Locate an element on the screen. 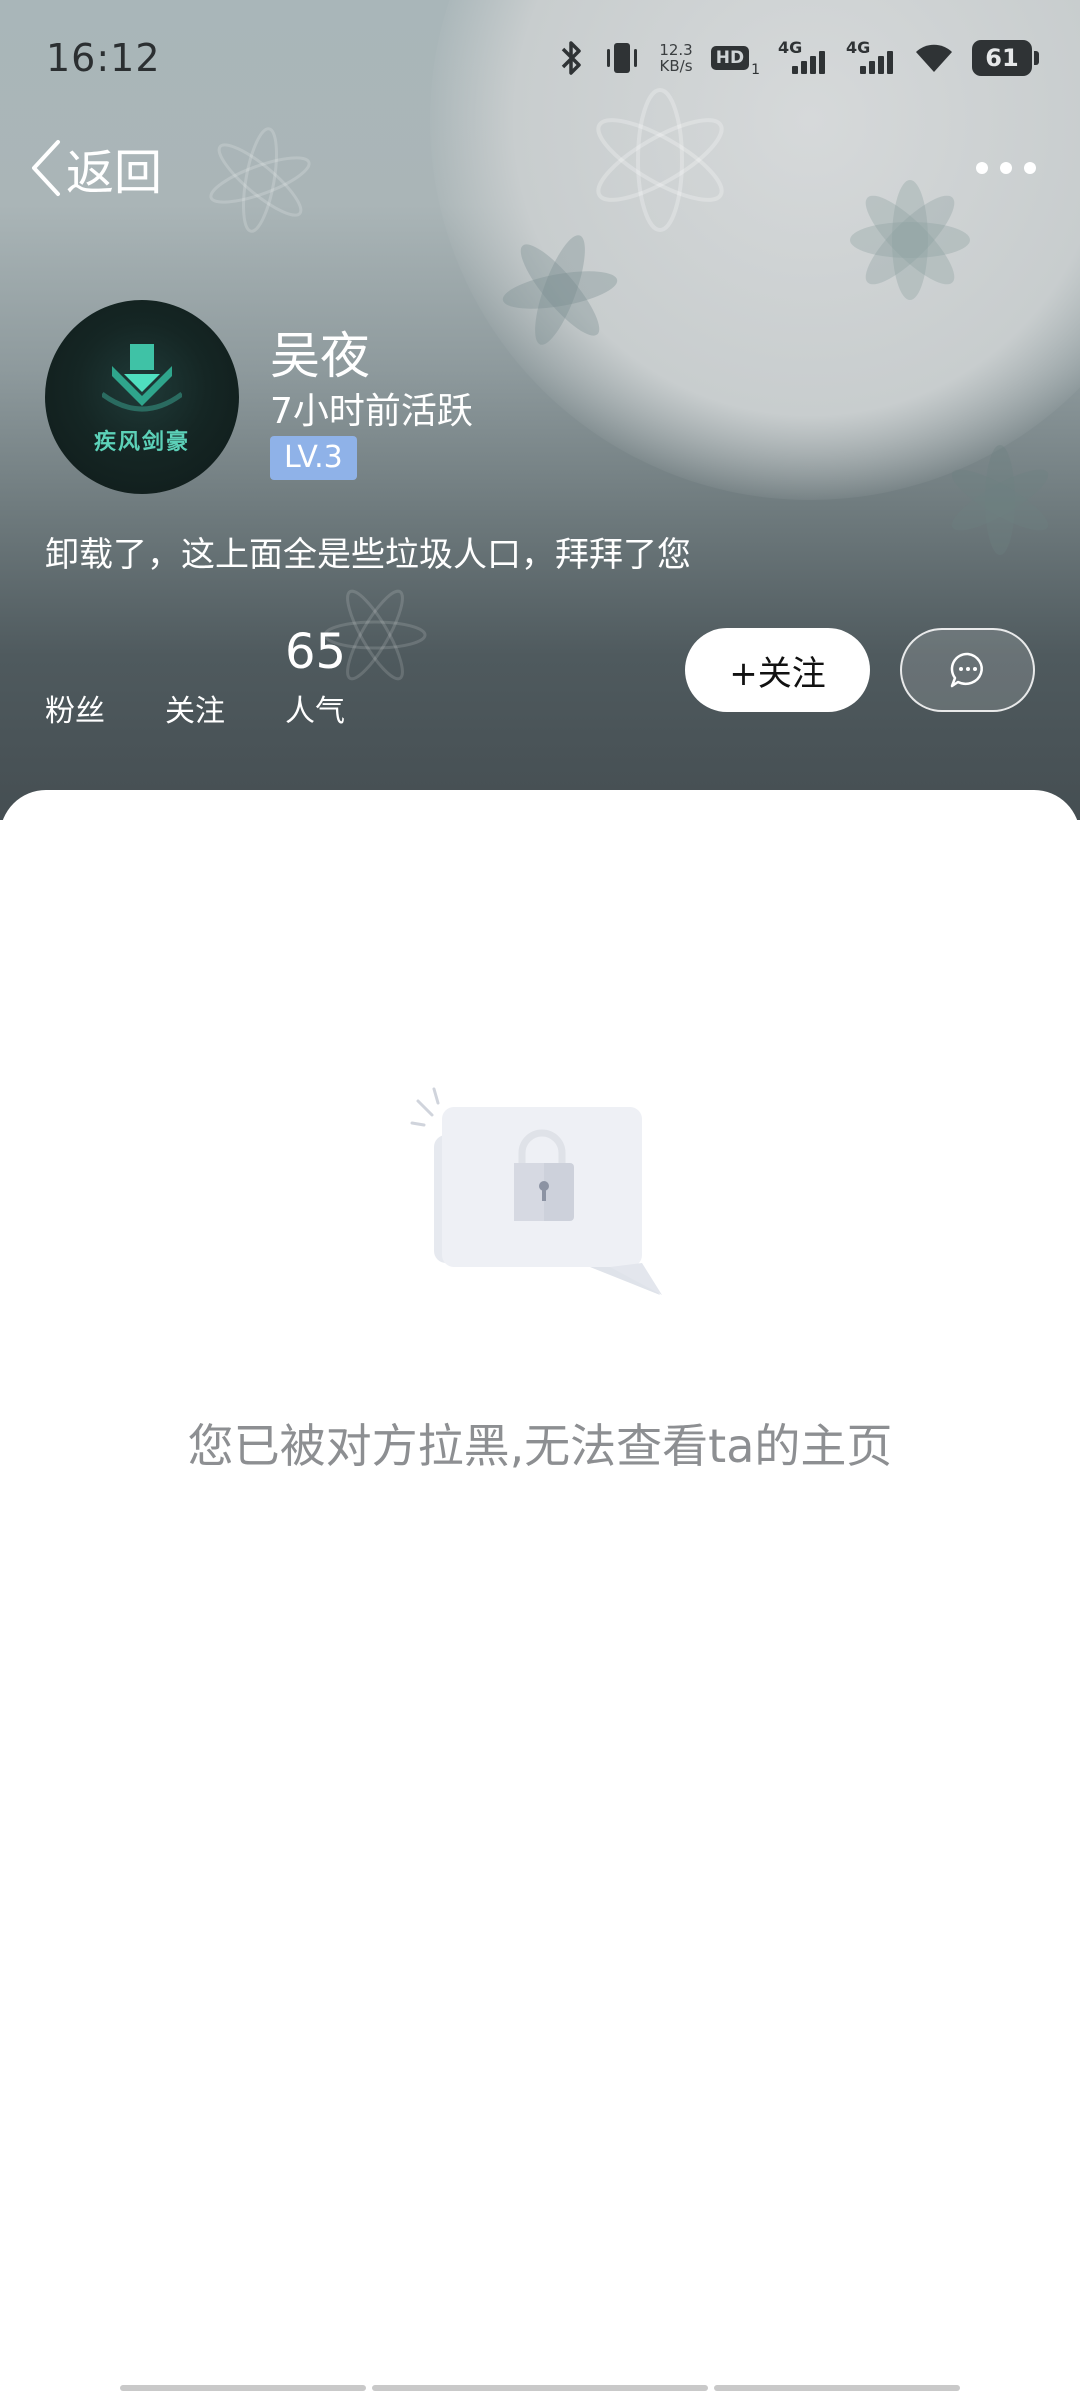 This screenshot has width=1080, height=2400. hd-icon: HD 1 is located at coordinates (735, 58).